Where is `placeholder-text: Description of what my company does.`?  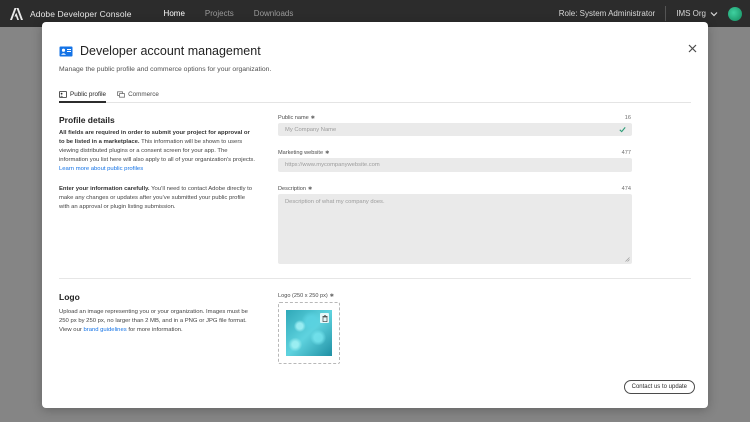
placeholder-text: Description of what my company does. is located at coordinates (335, 202).